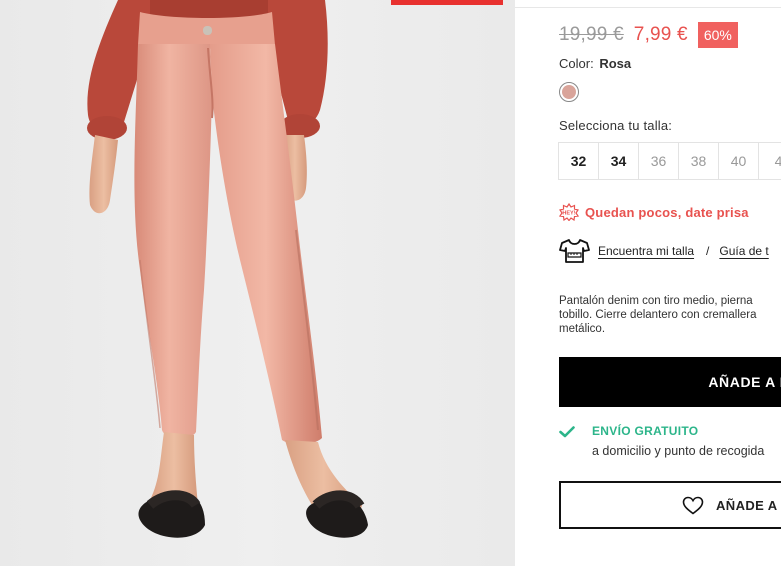 The image size is (781, 566). What do you see at coordinates (591, 34) in the screenshot?
I see `original-price: 19,99 €` at bounding box center [591, 34].